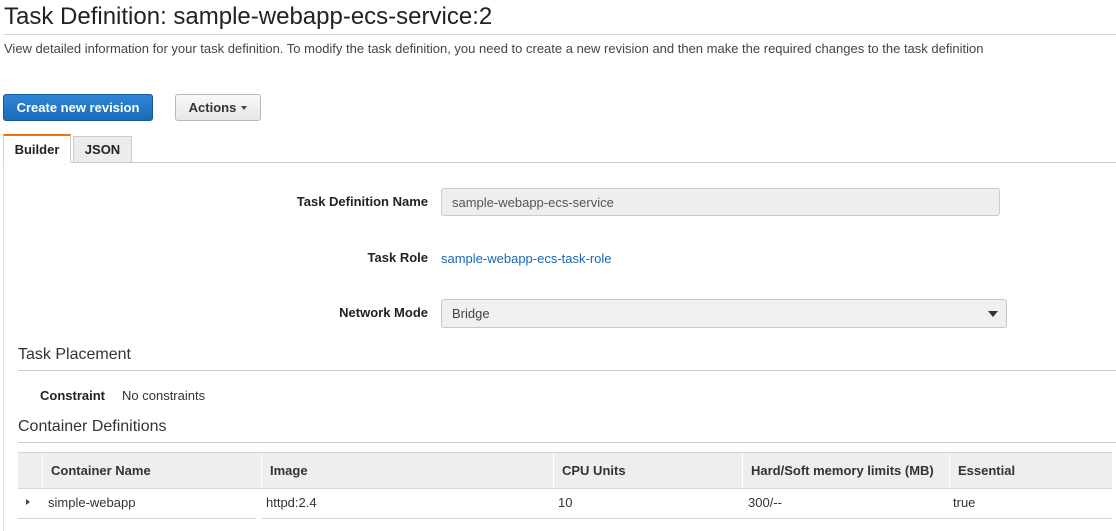 This screenshot has height=531, width=1116. Describe the element at coordinates (78, 107) in the screenshot. I see `create-new-revision-button: Create new revision` at that location.